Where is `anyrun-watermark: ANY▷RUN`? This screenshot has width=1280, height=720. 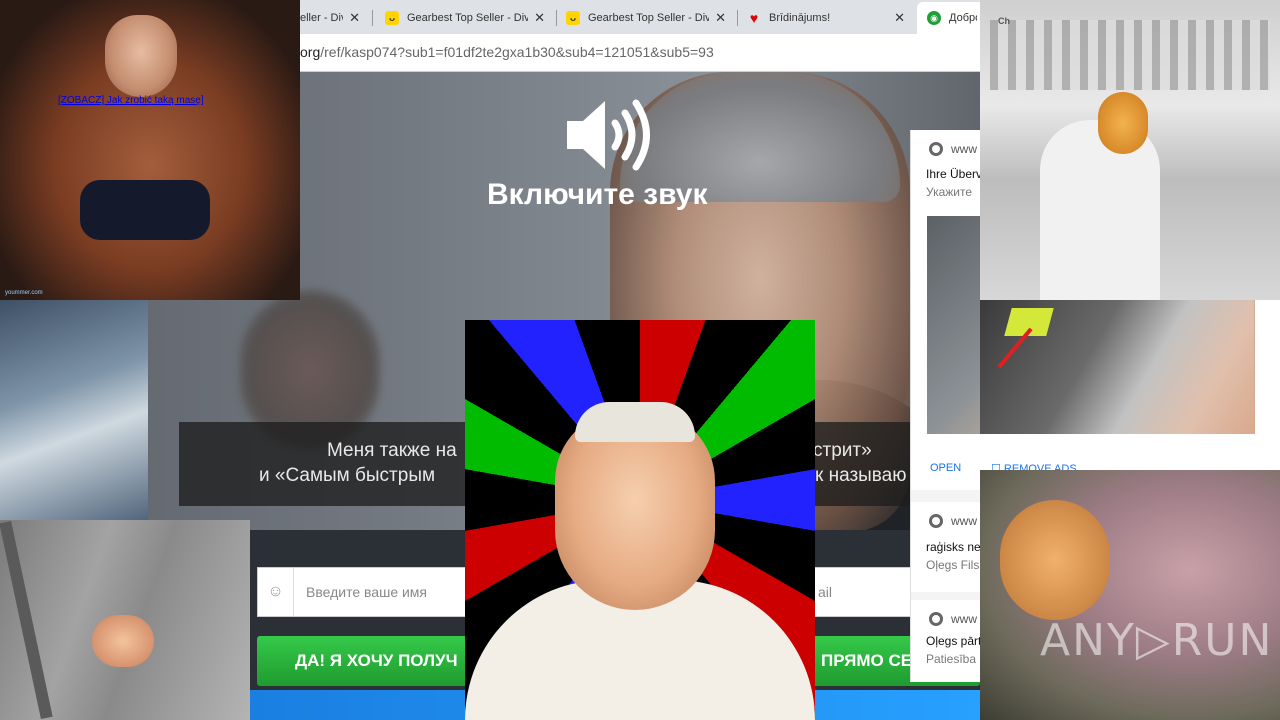 anyrun-watermark: ANY▷RUN is located at coordinates (1157, 640).